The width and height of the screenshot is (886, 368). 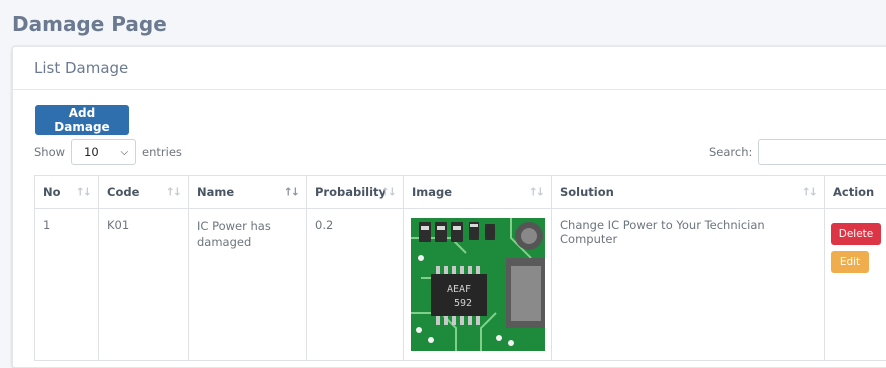 What do you see at coordinates (67, 285) in the screenshot?
I see `cell-no: 1` at bounding box center [67, 285].